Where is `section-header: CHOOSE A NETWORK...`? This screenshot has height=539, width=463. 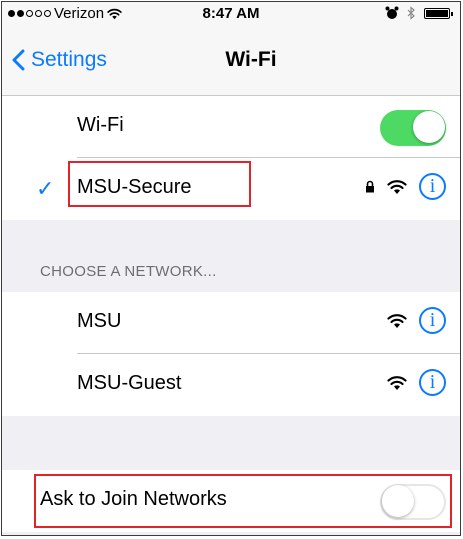 section-header: CHOOSE A NETWORK... is located at coordinates (128, 271).